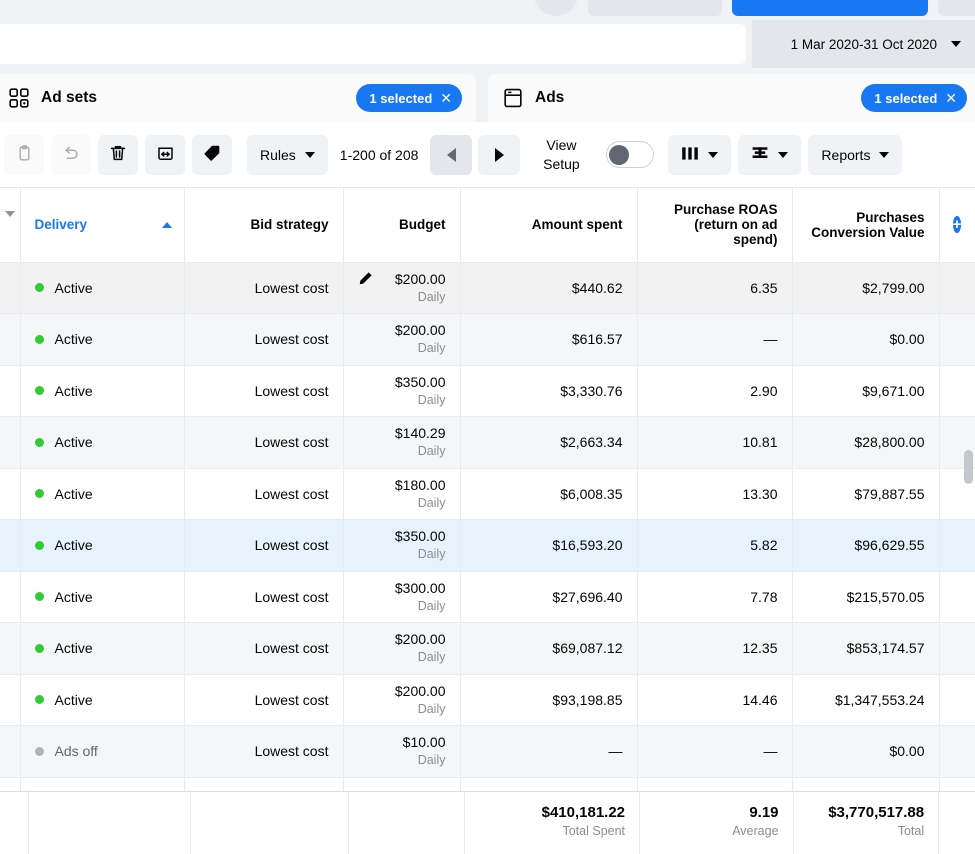 The image size is (975, 854). I want to click on view-setup-switch, so click(630, 154).